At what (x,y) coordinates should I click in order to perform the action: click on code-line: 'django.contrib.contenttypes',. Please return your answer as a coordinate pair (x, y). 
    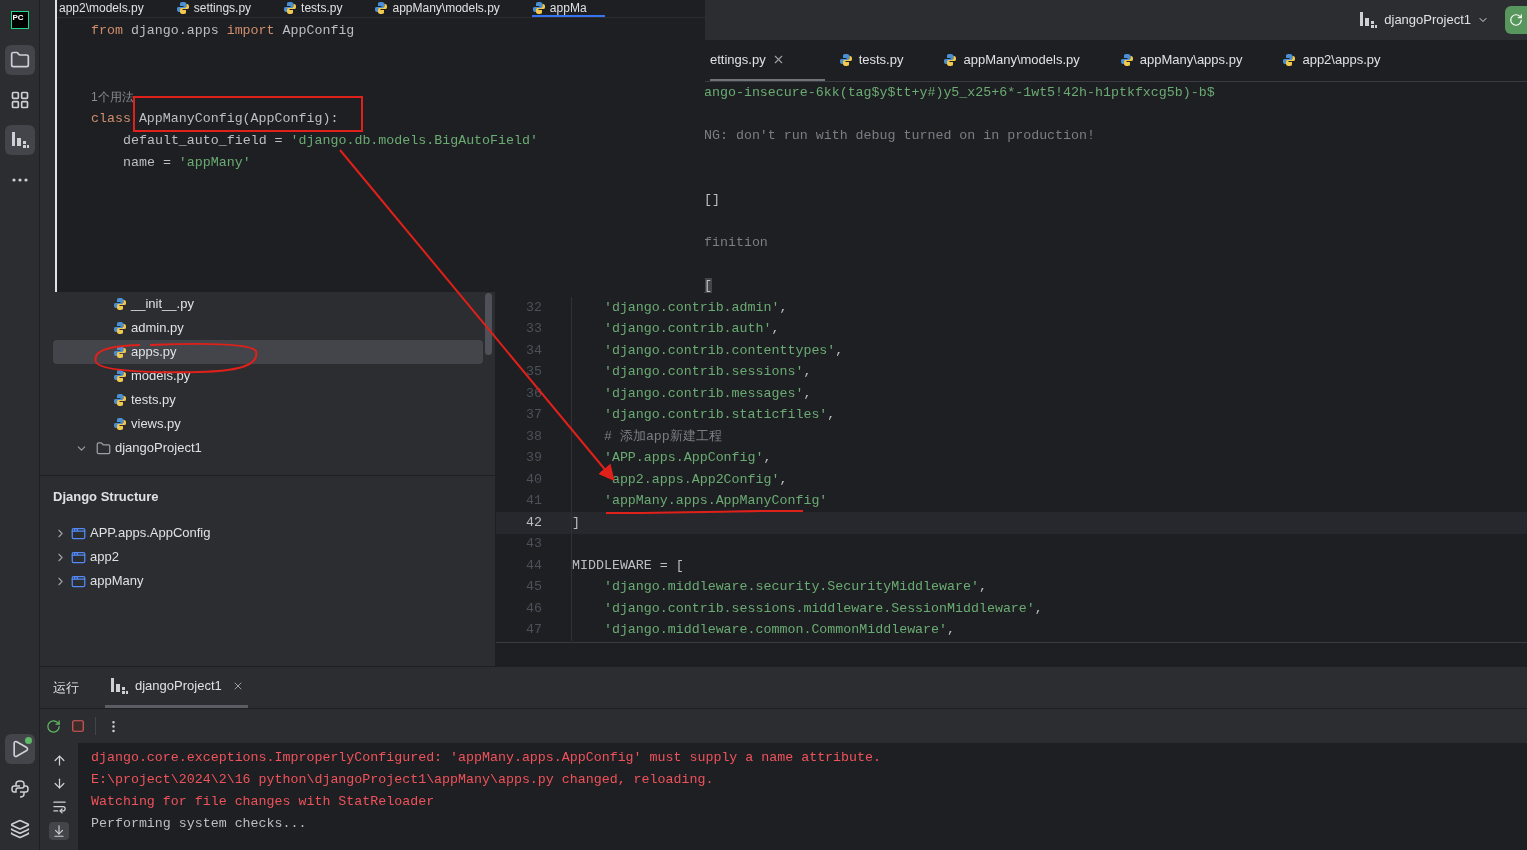
    Looking at the image, I should click on (723, 350).